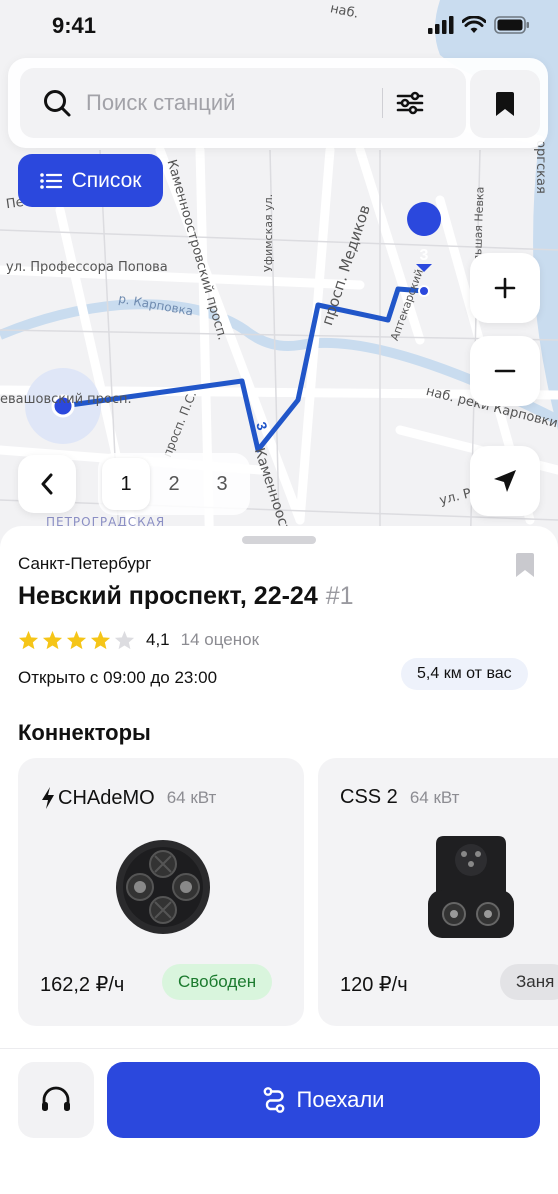 The image size is (558, 1194). I want to click on headset-icon, so click(56, 1098).